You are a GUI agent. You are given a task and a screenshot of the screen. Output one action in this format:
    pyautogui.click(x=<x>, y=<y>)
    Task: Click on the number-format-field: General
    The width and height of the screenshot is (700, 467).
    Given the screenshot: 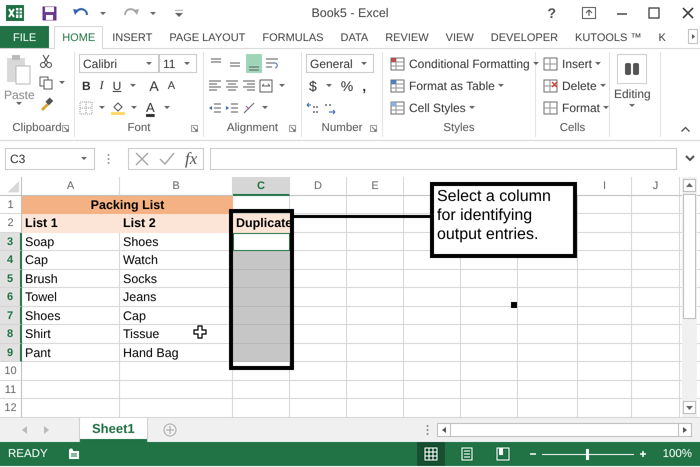 What is the action you would take?
    pyautogui.click(x=340, y=63)
    